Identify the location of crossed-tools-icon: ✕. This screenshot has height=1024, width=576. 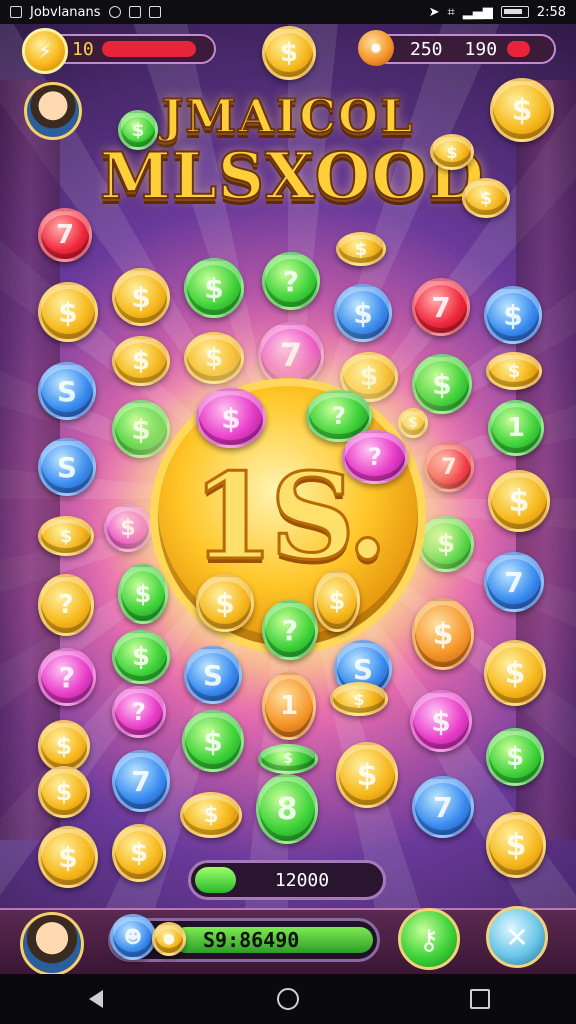
(517, 937).